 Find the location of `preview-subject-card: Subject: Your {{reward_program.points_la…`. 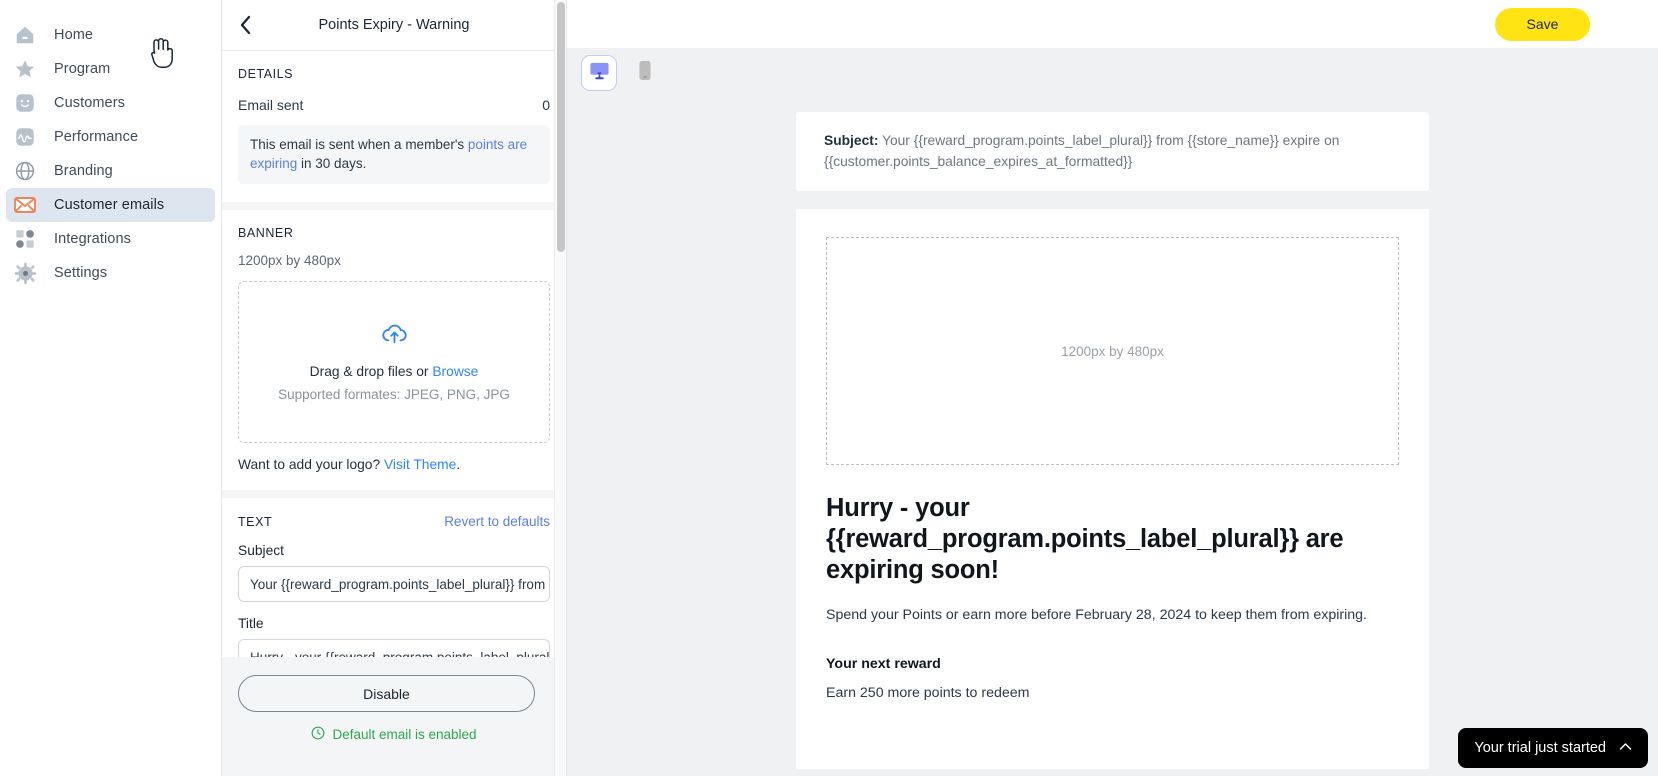

preview-subject-card: Subject: Your {{reward_program.points_la… is located at coordinates (1112, 151).